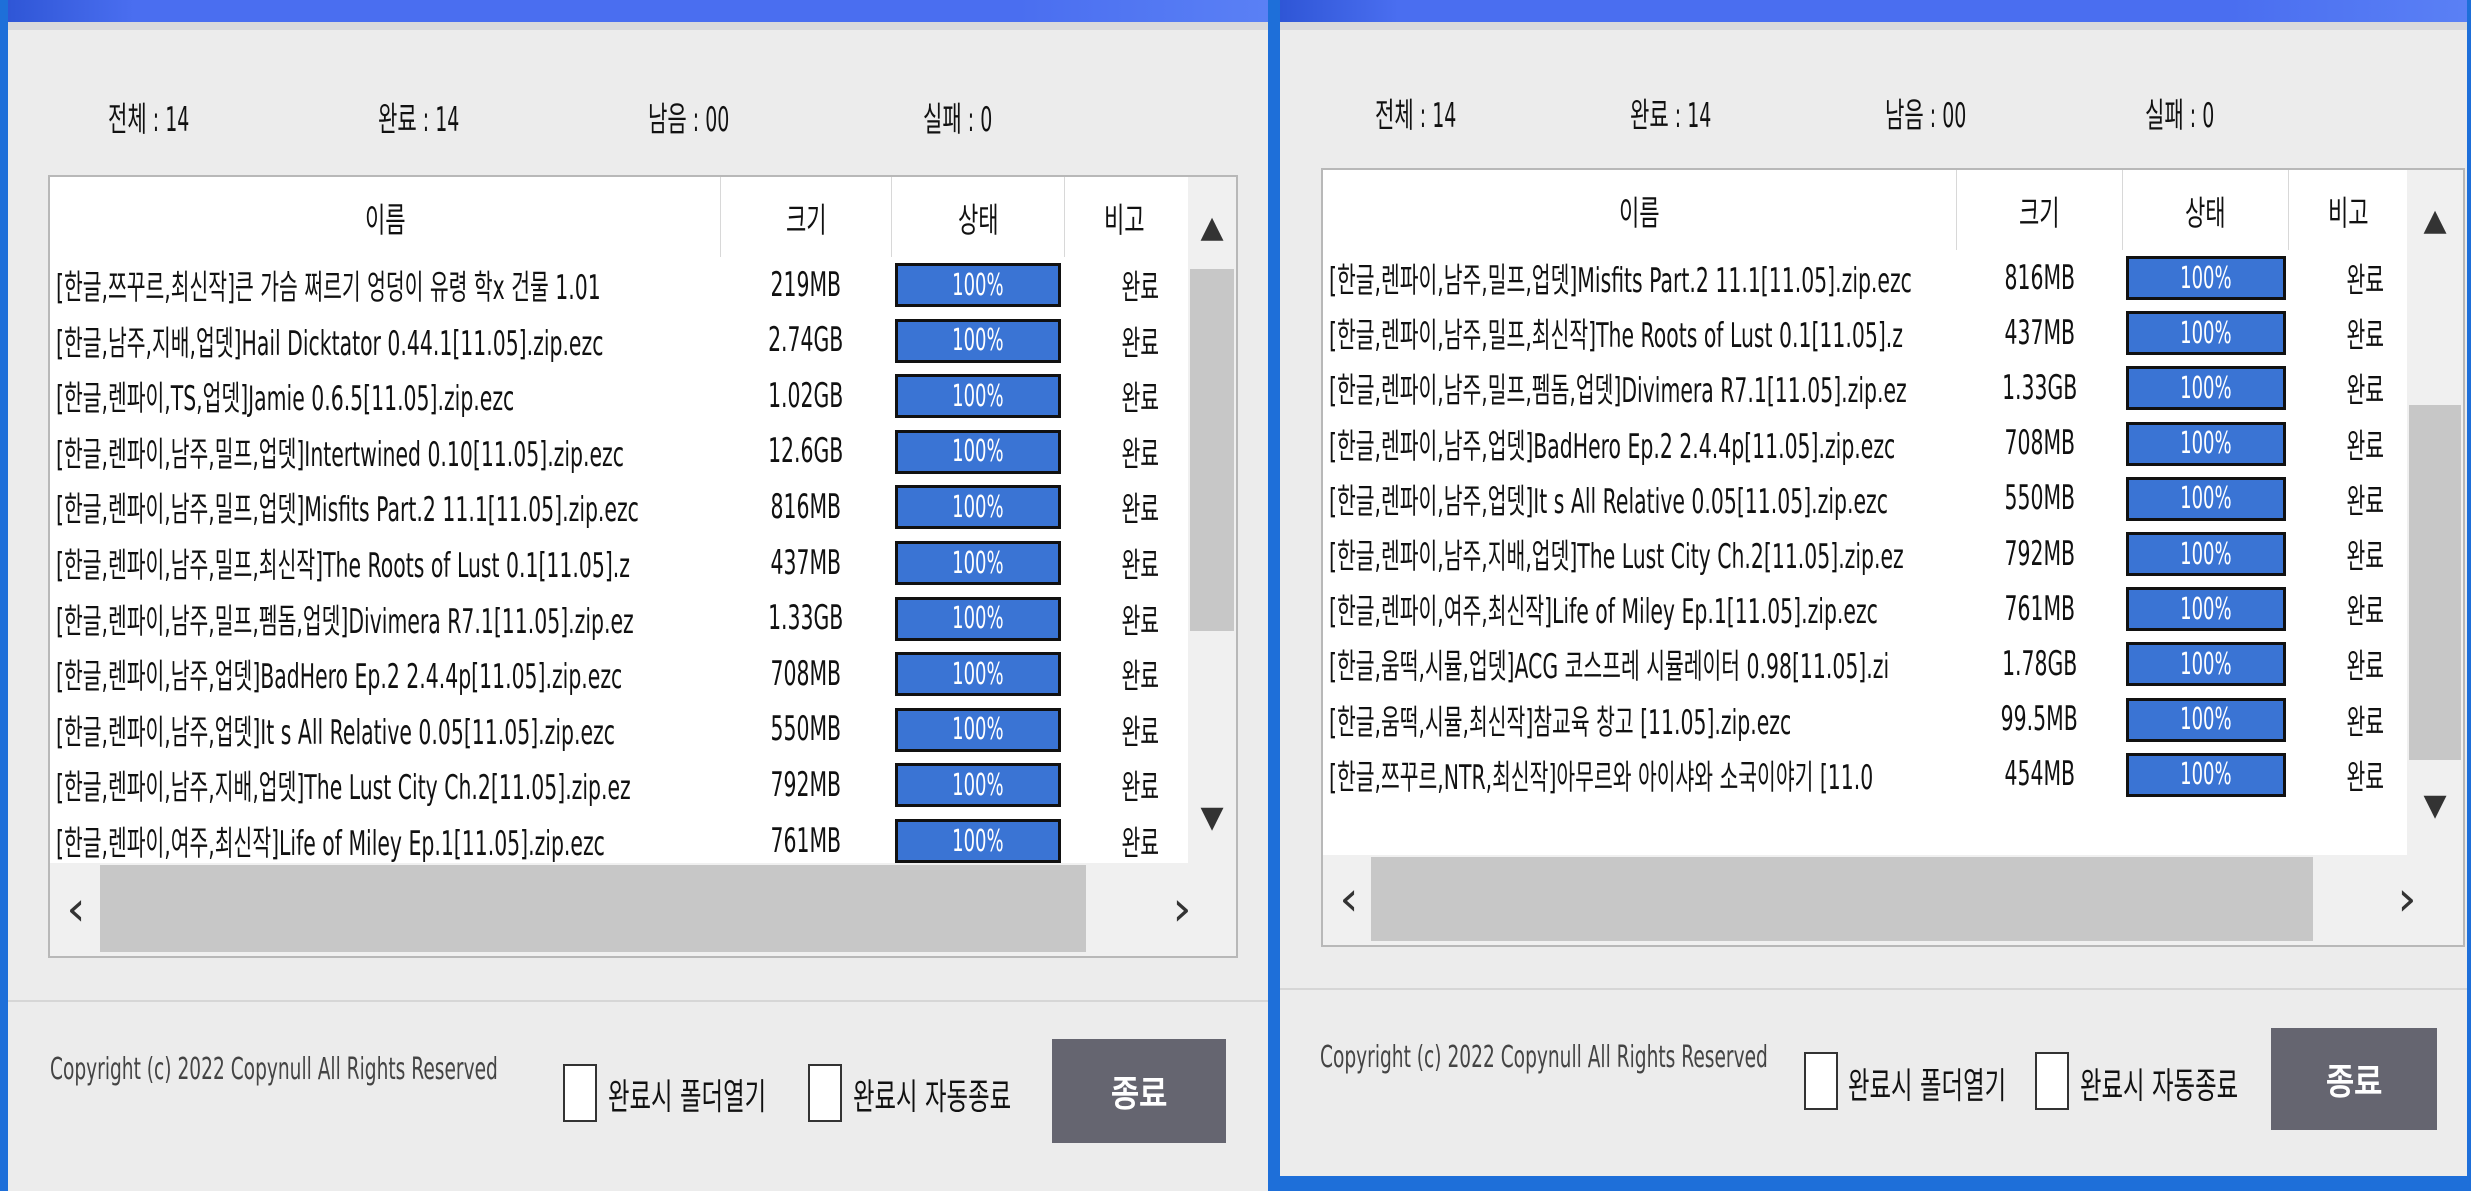  What do you see at coordinates (1212, 450) in the screenshot?
I see `left-vscroll-thumb` at bounding box center [1212, 450].